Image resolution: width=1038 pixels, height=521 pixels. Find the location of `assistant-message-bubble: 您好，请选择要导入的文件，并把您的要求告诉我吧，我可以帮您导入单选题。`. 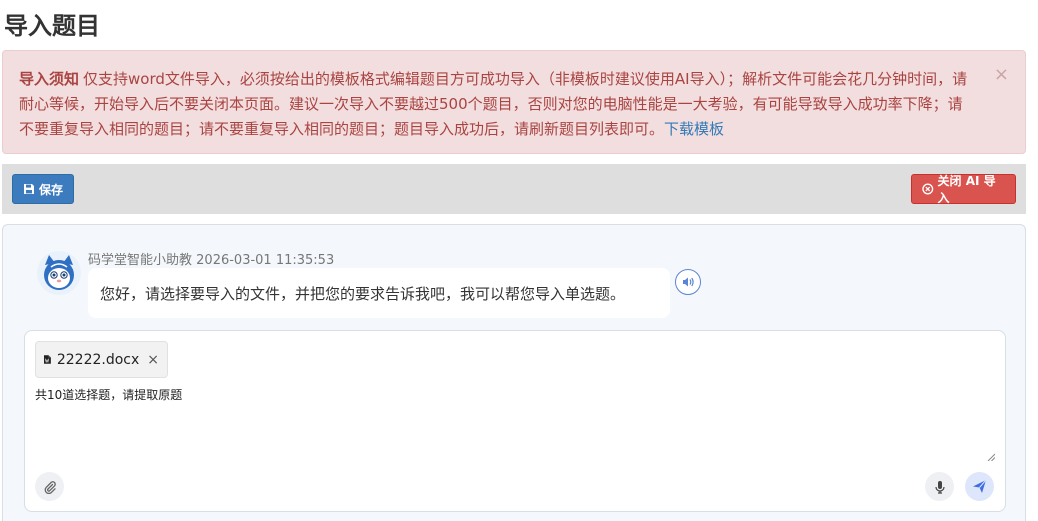

assistant-message-bubble: 您好，请选择要导入的文件，并把您的要求告诉我吧，我可以帮您导入单选题。 is located at coordinates (379, 293).